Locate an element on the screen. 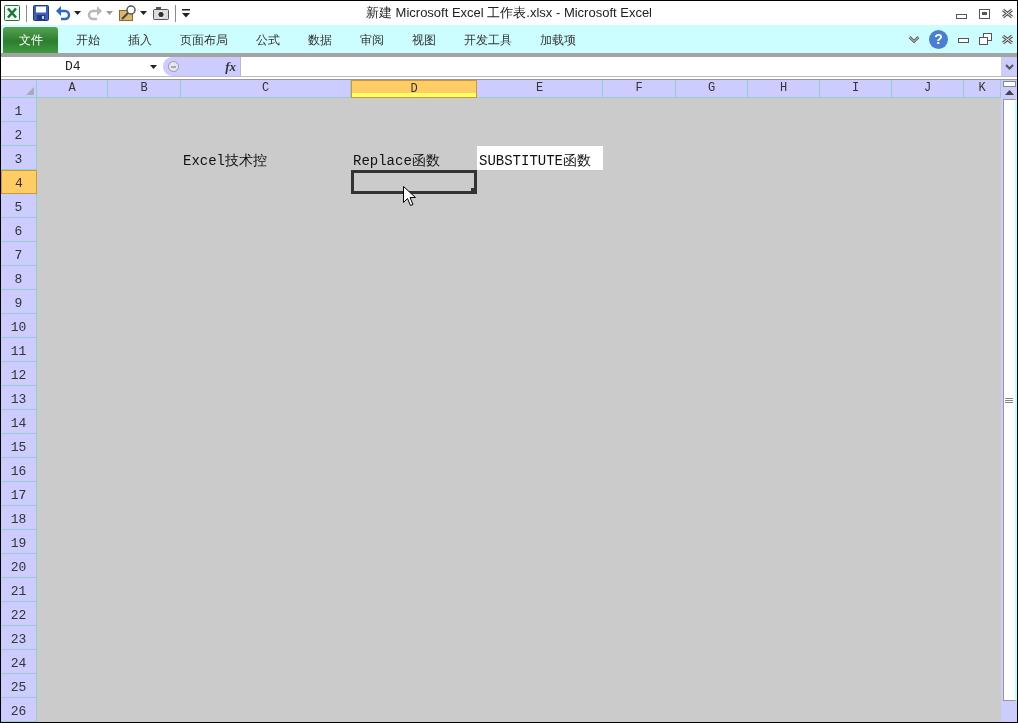  column-header: F is located at coordinates (639, 89).